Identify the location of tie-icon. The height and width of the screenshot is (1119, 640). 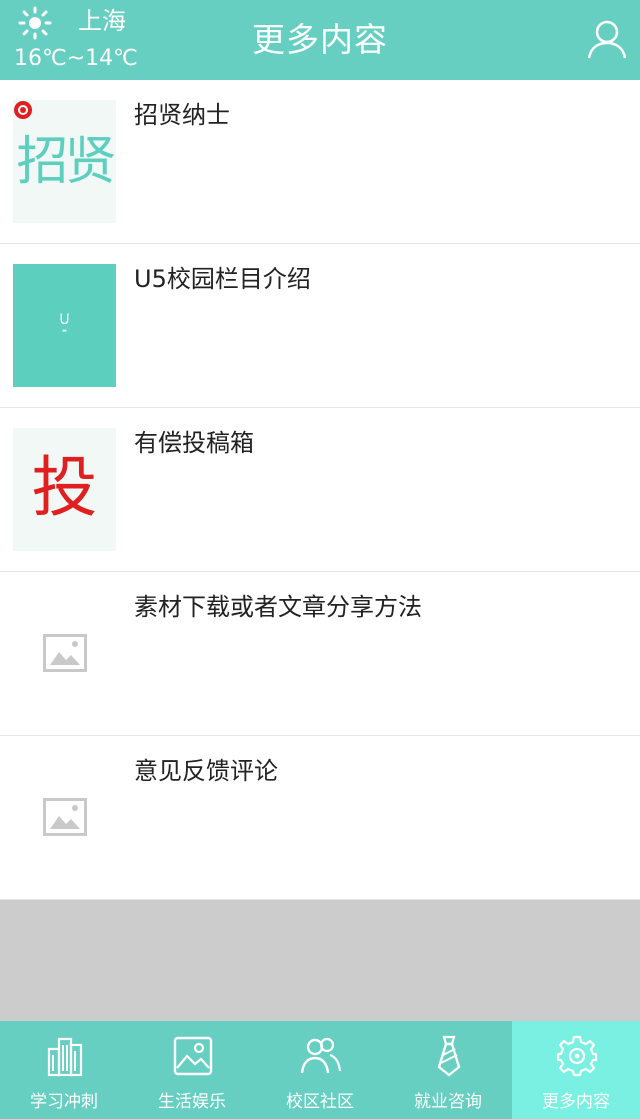
(449, 1056).